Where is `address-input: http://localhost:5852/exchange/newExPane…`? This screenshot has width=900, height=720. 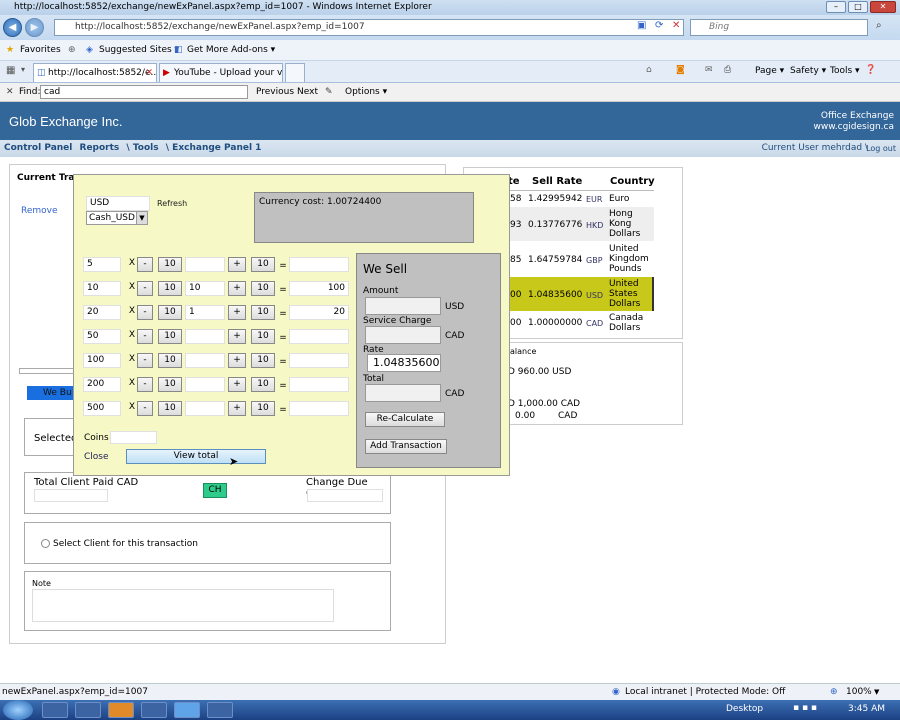 address-input: http://localhost:5852/exchange/newExPane… is located at coordinates (369, 27).